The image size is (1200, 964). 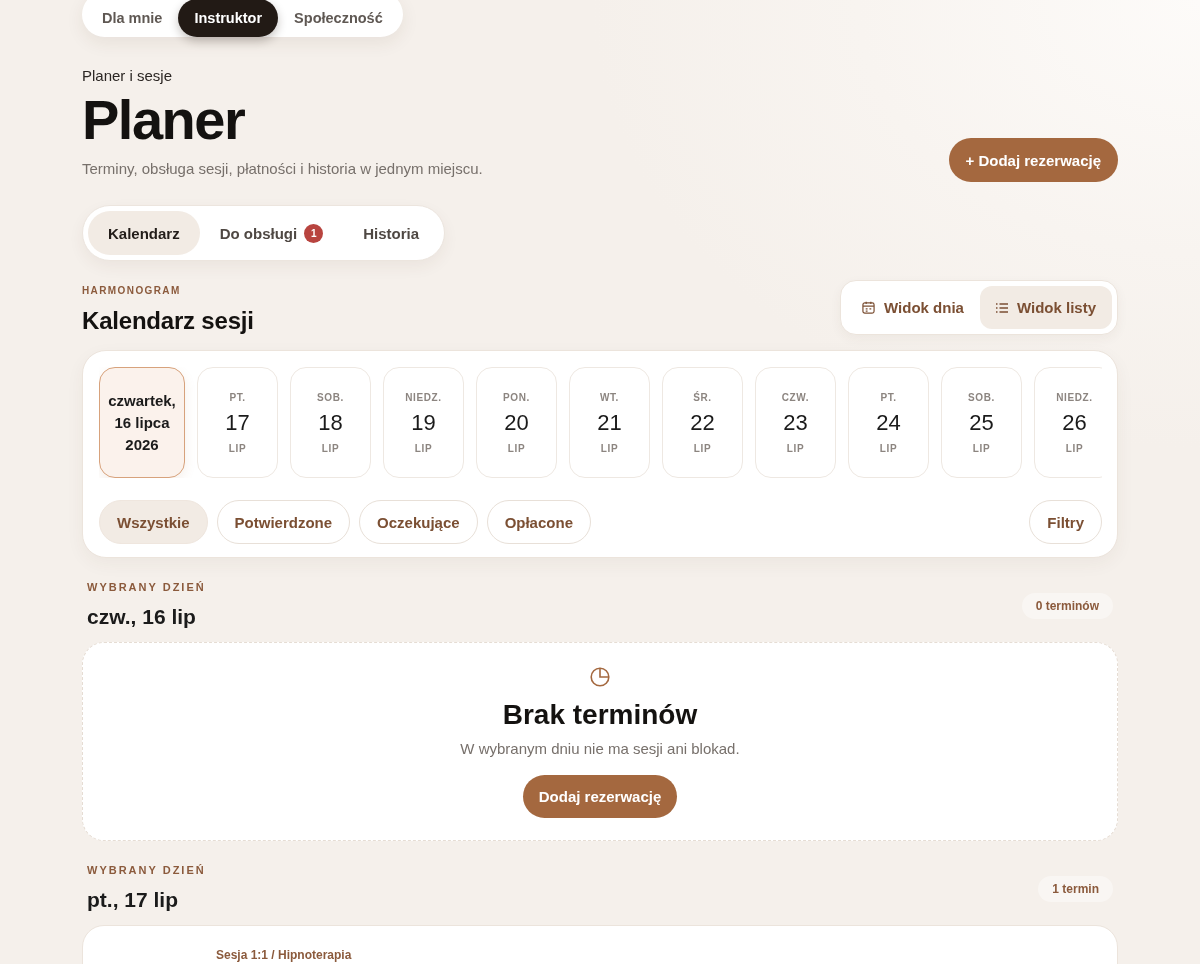 What do you see at coordinates (164, 120) in the screenshot?
I see `page-title: Planer` at bounding box center [164, 120].